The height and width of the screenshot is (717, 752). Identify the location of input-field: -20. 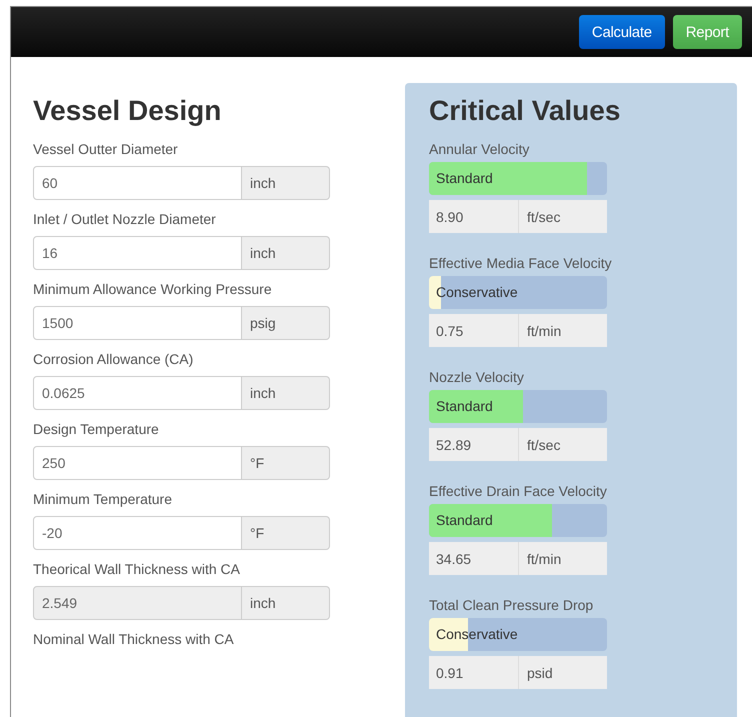
(137, 533).